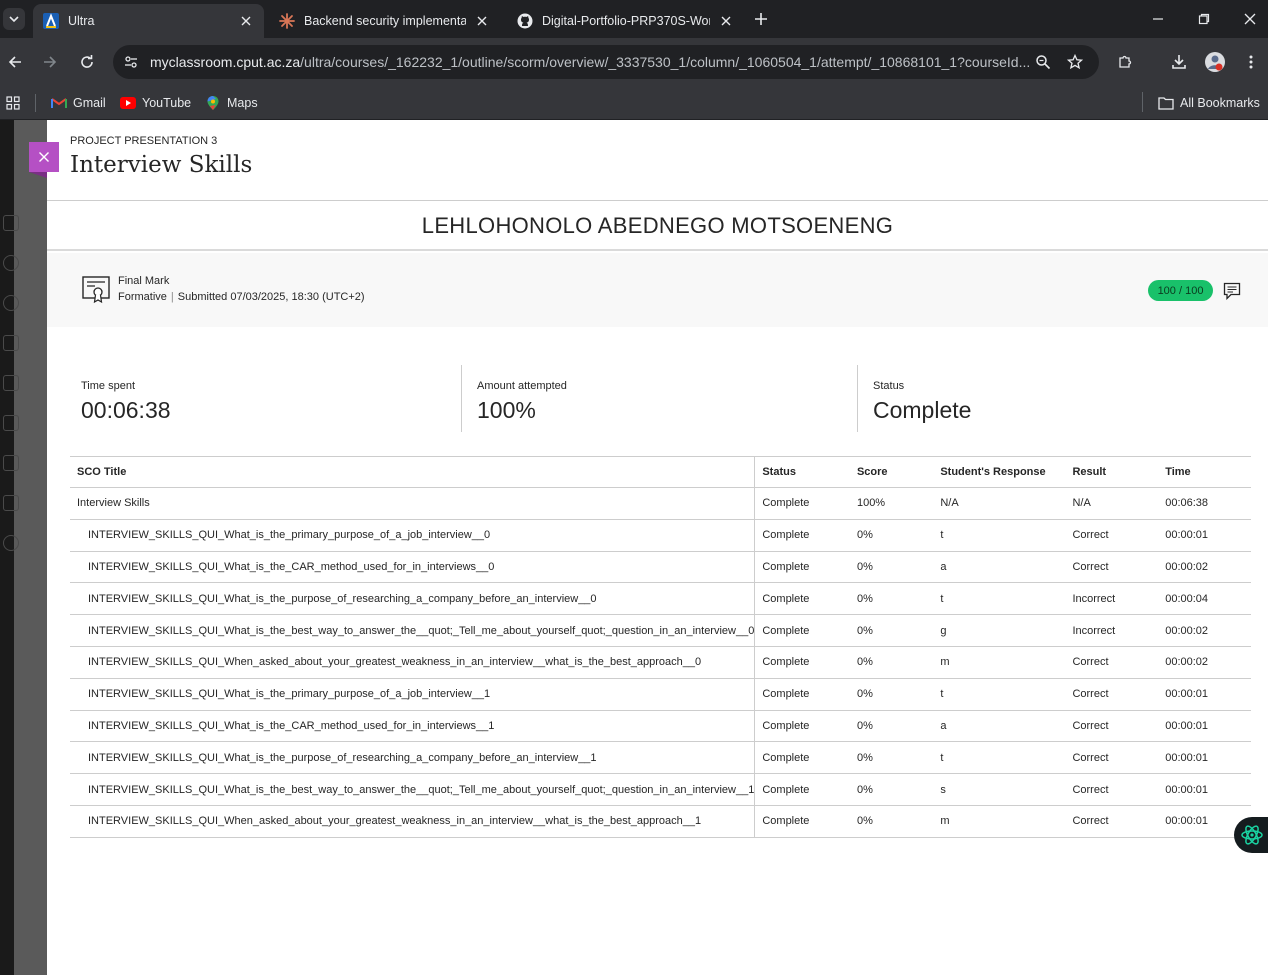 Image resolution: width=1268 pixels, height=975 pixels. I want to click on close-panel-button, so click(44, 157).